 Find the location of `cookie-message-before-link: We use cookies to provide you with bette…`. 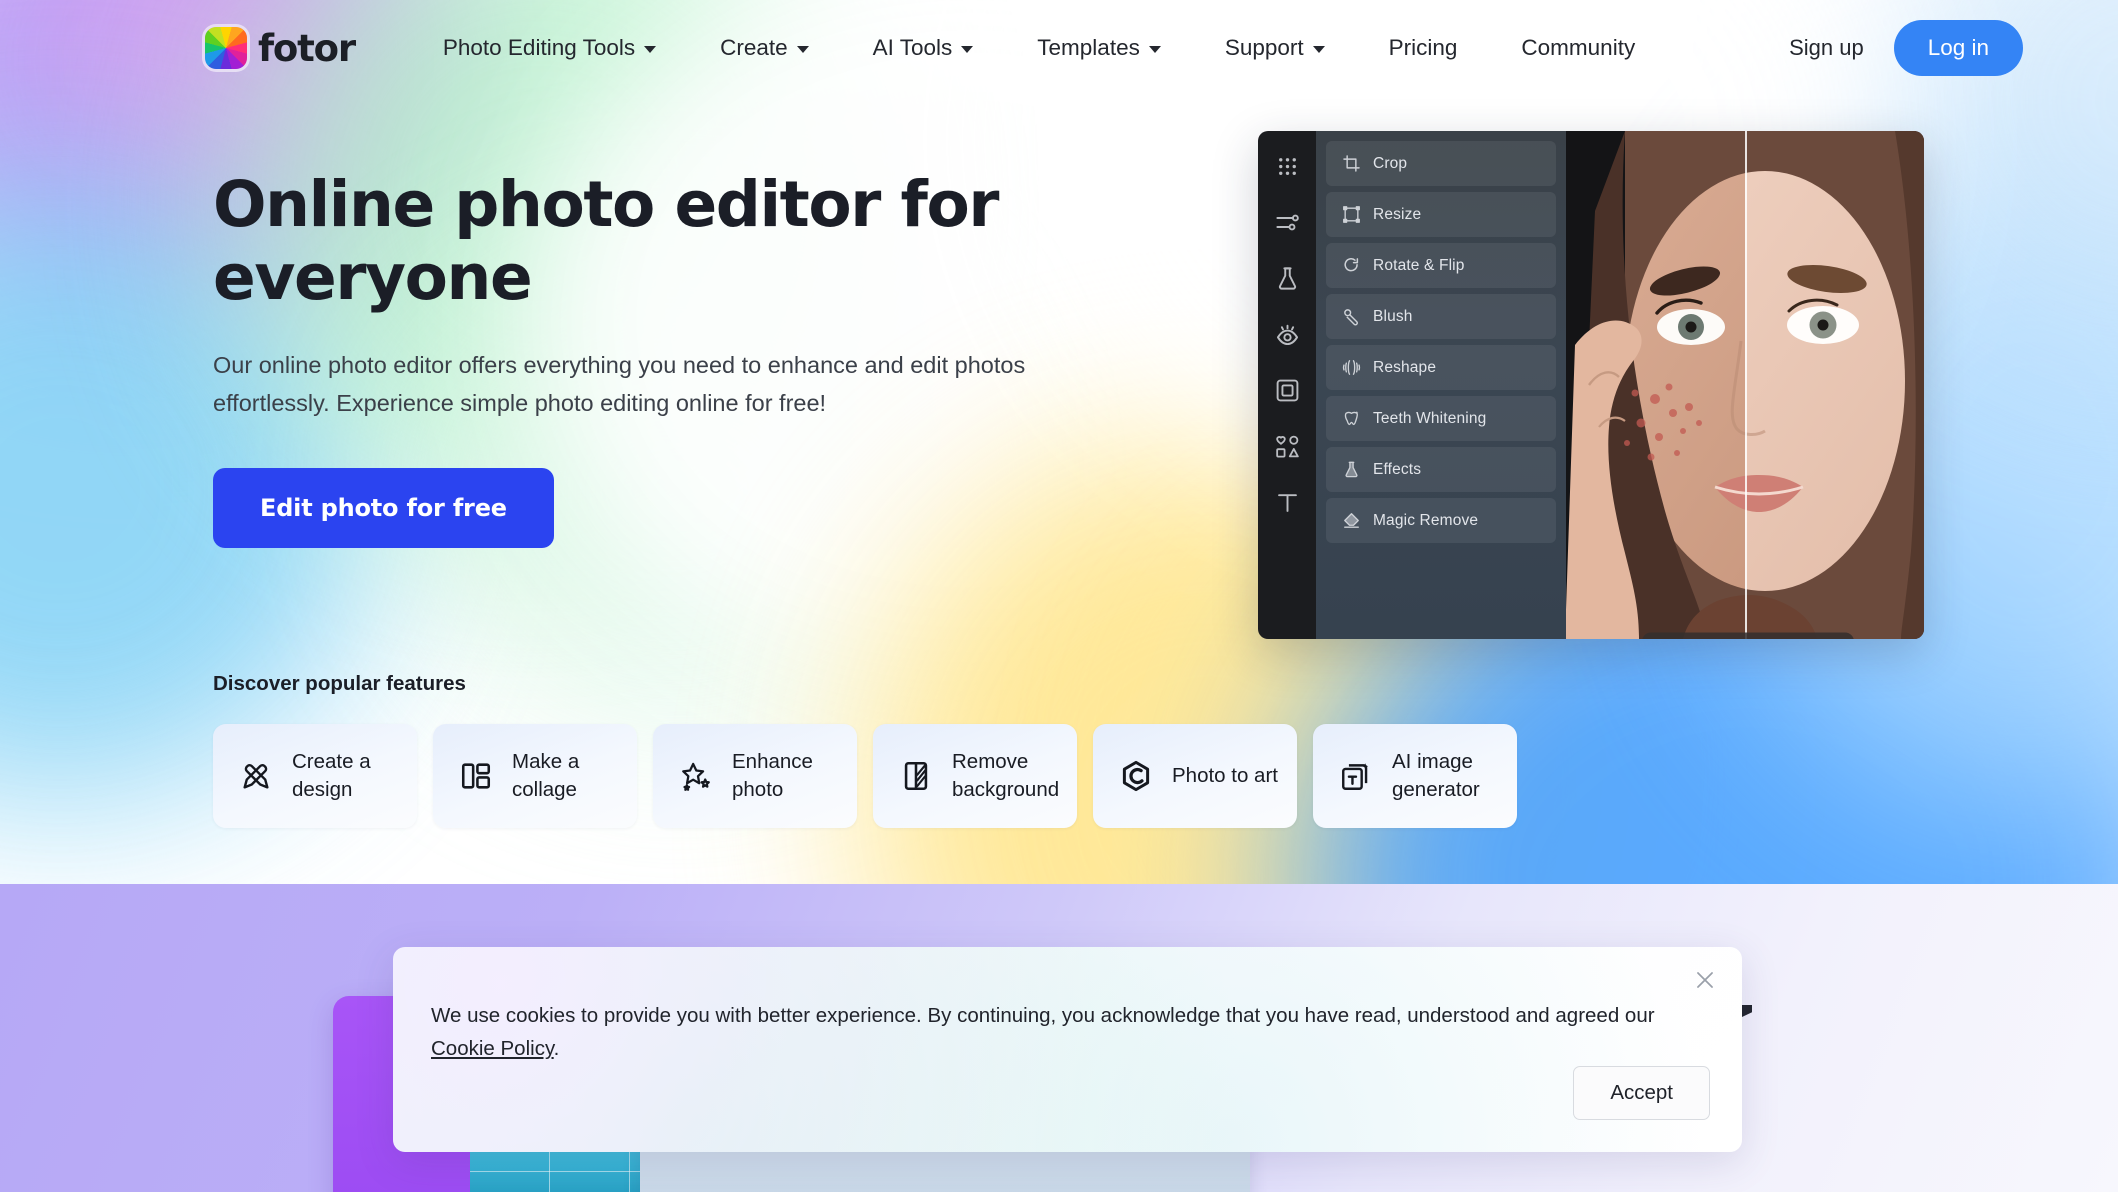

cookie-message-before-link: We use cookies to provide you with bette… is located at coordinates (1043, 1015).